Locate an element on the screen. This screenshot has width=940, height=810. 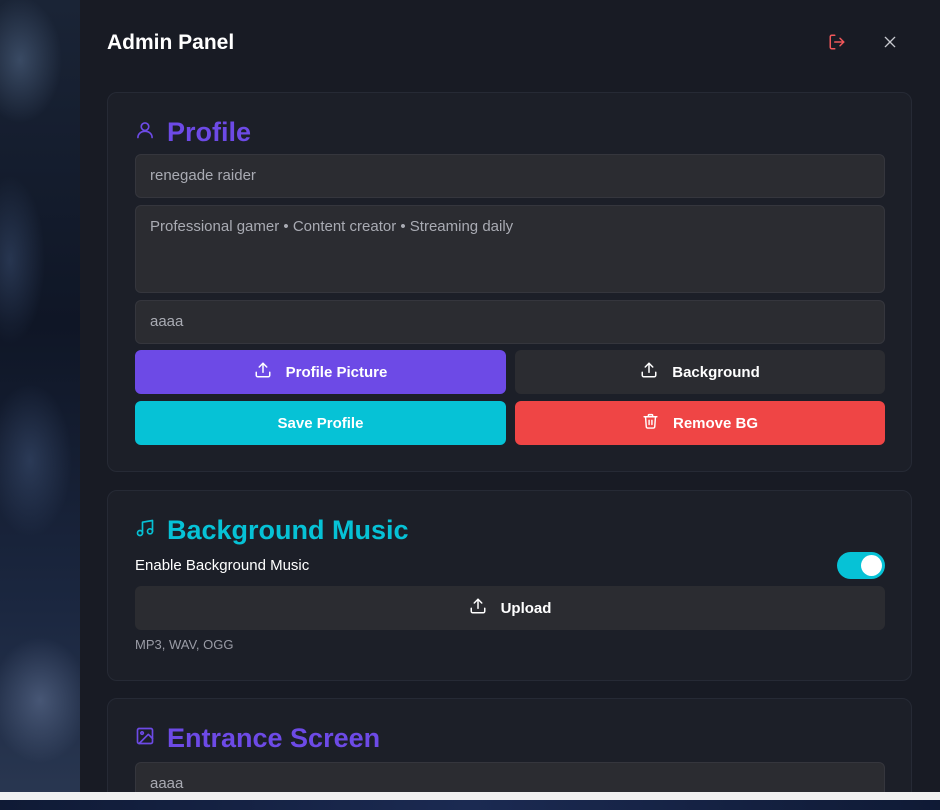
save-profile-button: Save Profile is located at coordinates (320, 423).